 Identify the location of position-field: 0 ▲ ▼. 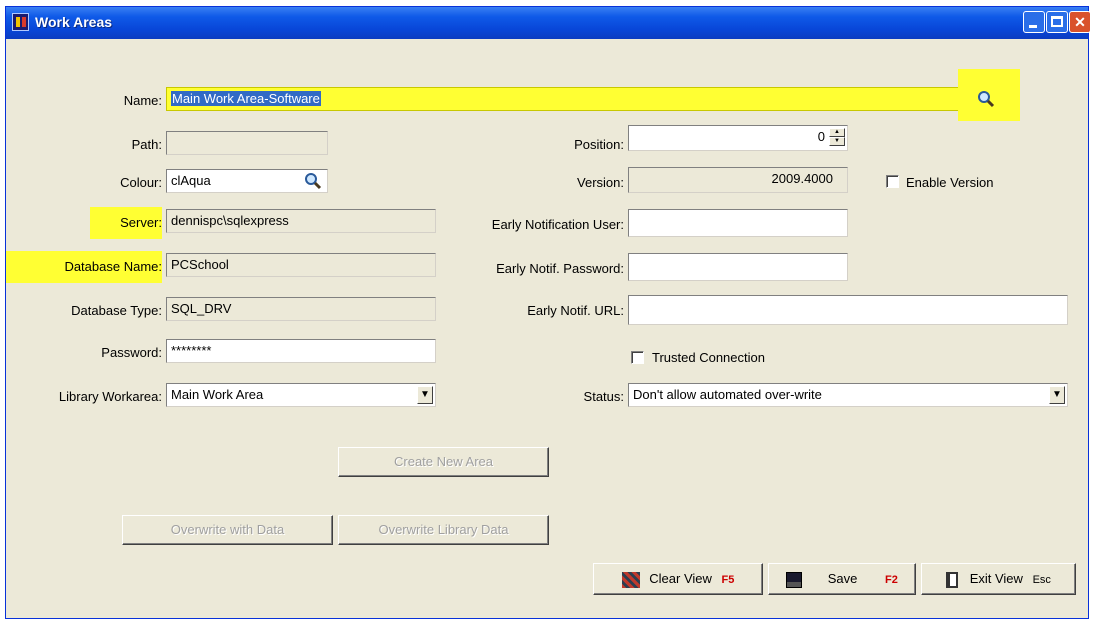
(738, 138).